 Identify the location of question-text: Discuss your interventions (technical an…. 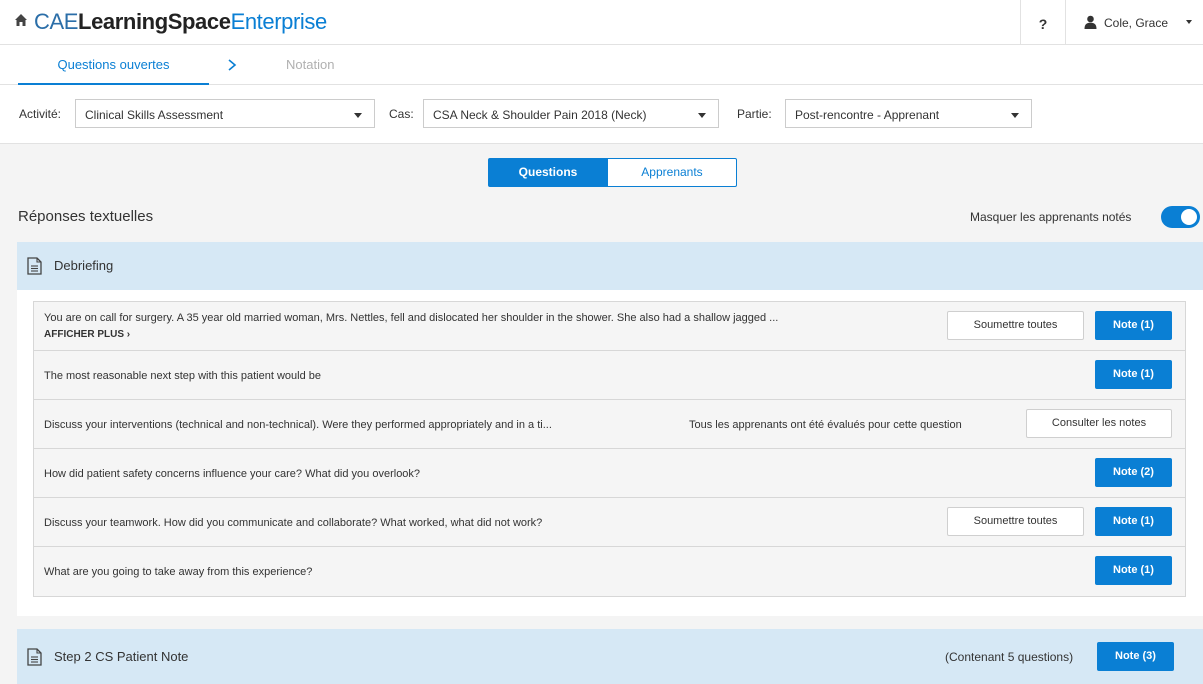
(298, 425).